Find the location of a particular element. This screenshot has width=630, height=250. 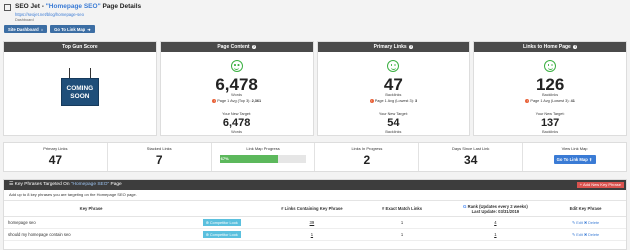

rank-link: 1 is located at coordinates (495, 234).